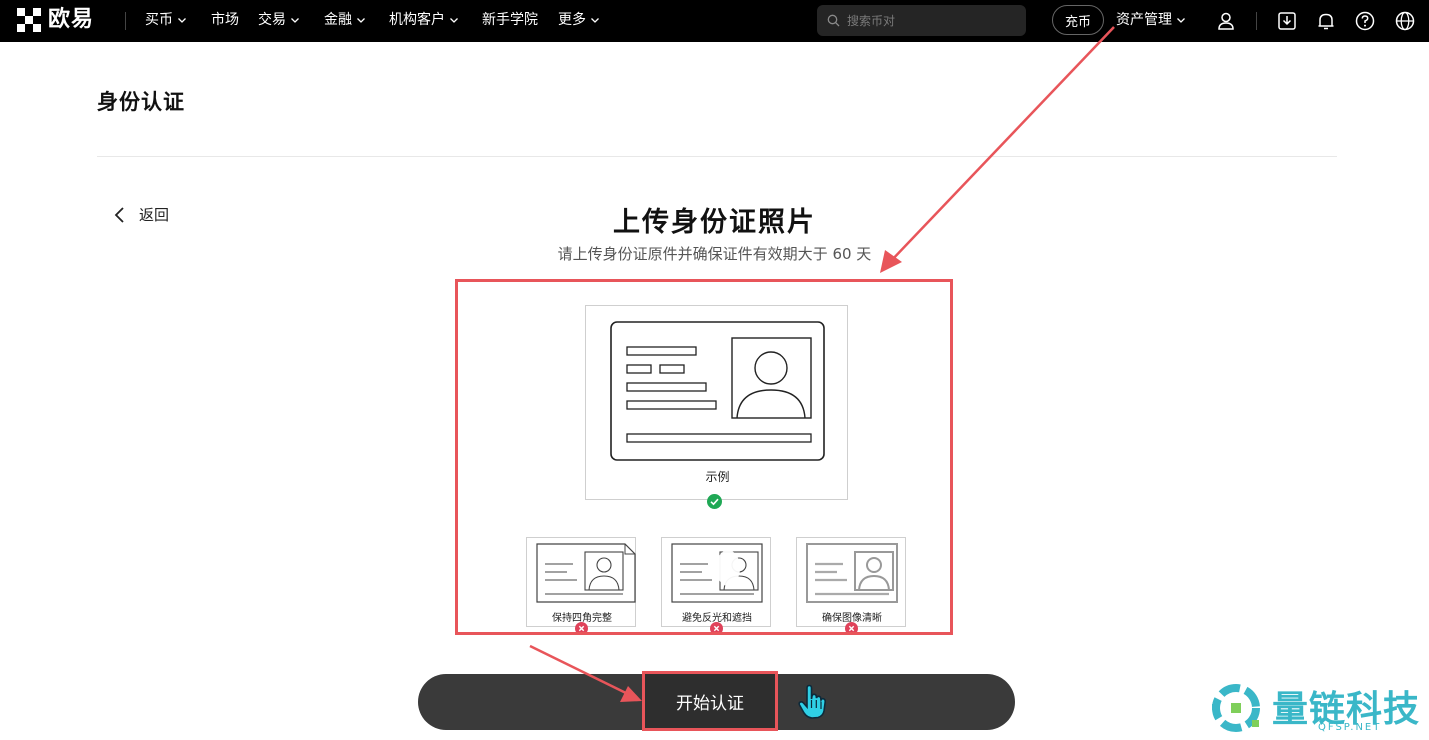  Describe the element at coordinates (1236, 708) in the screenshot. I see `watermark-logo-icon` at that location.